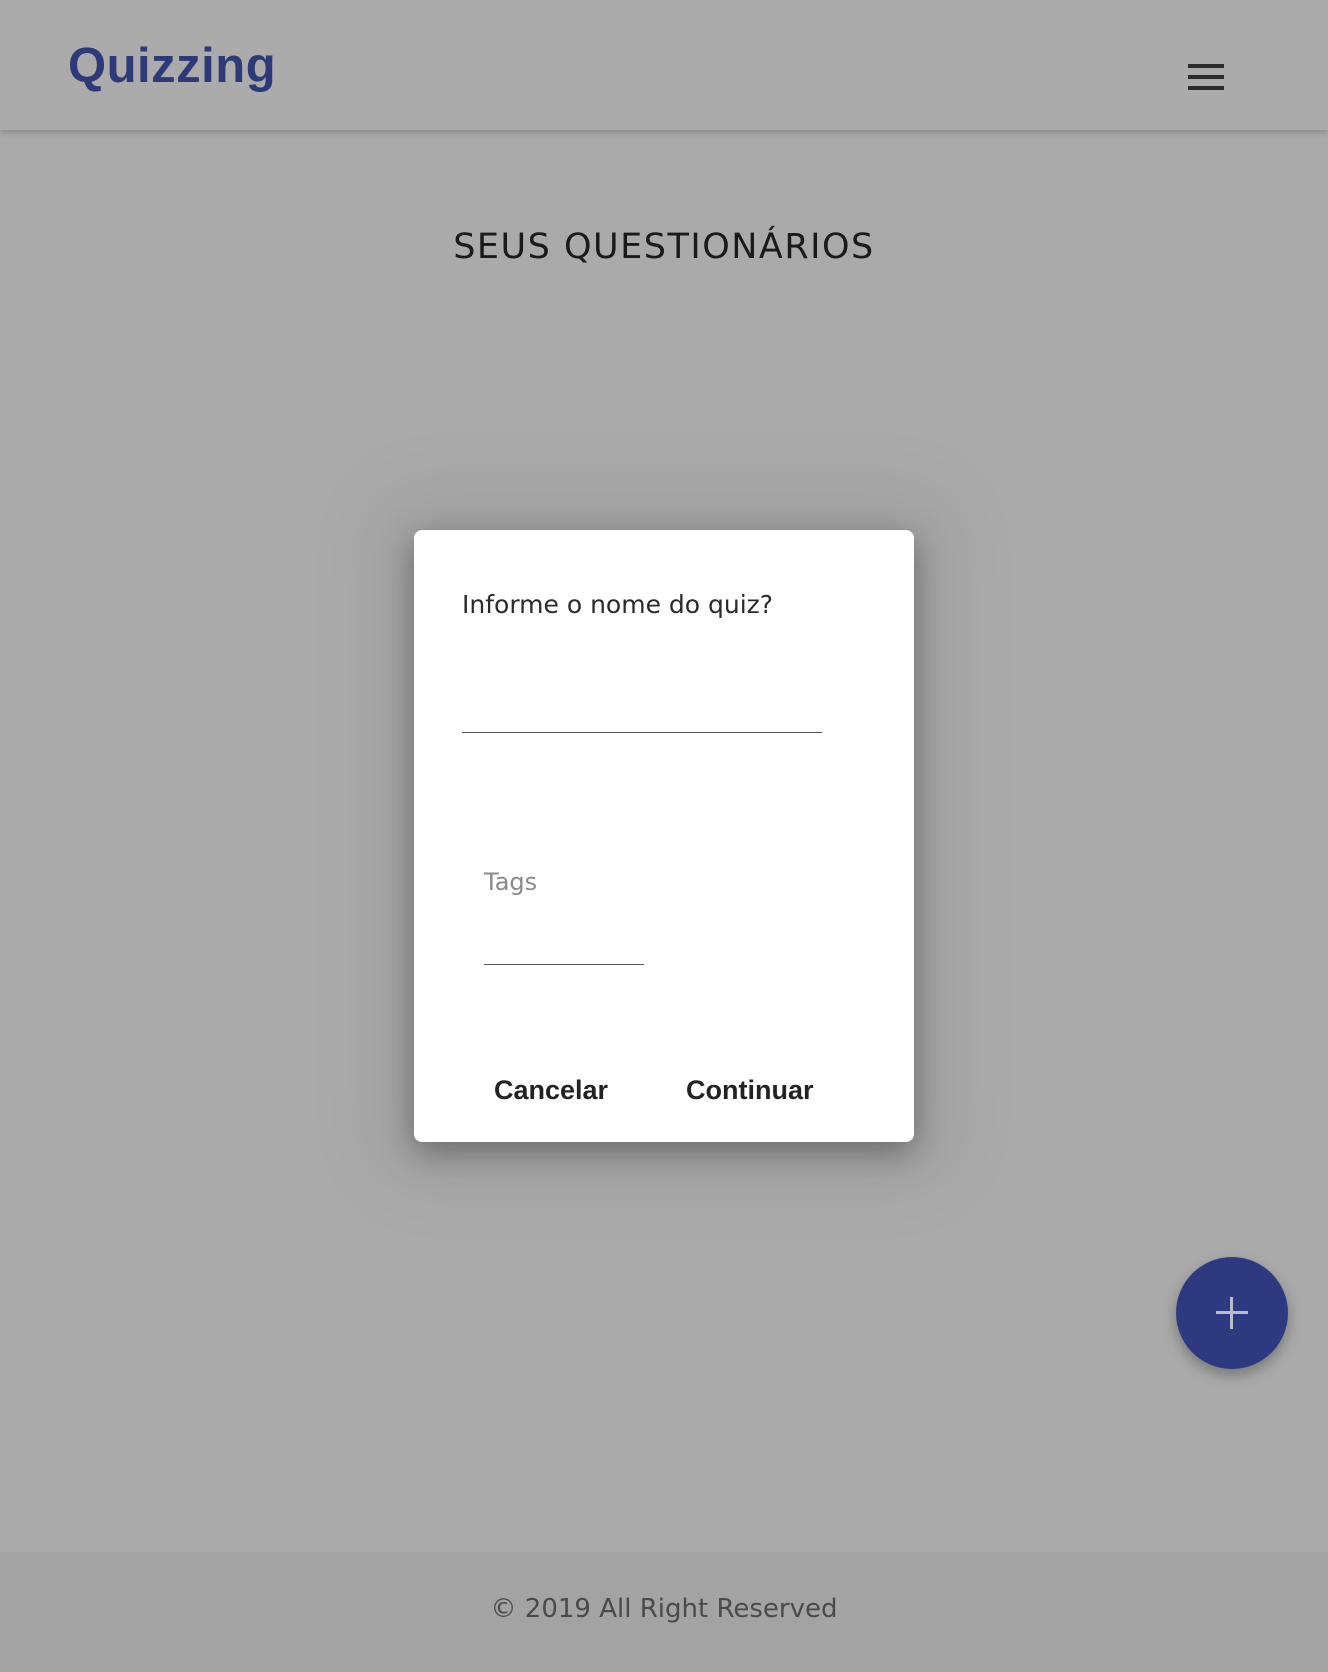  I want to click on footer: © 2019 All Right Reserved, so click(664, 1612).